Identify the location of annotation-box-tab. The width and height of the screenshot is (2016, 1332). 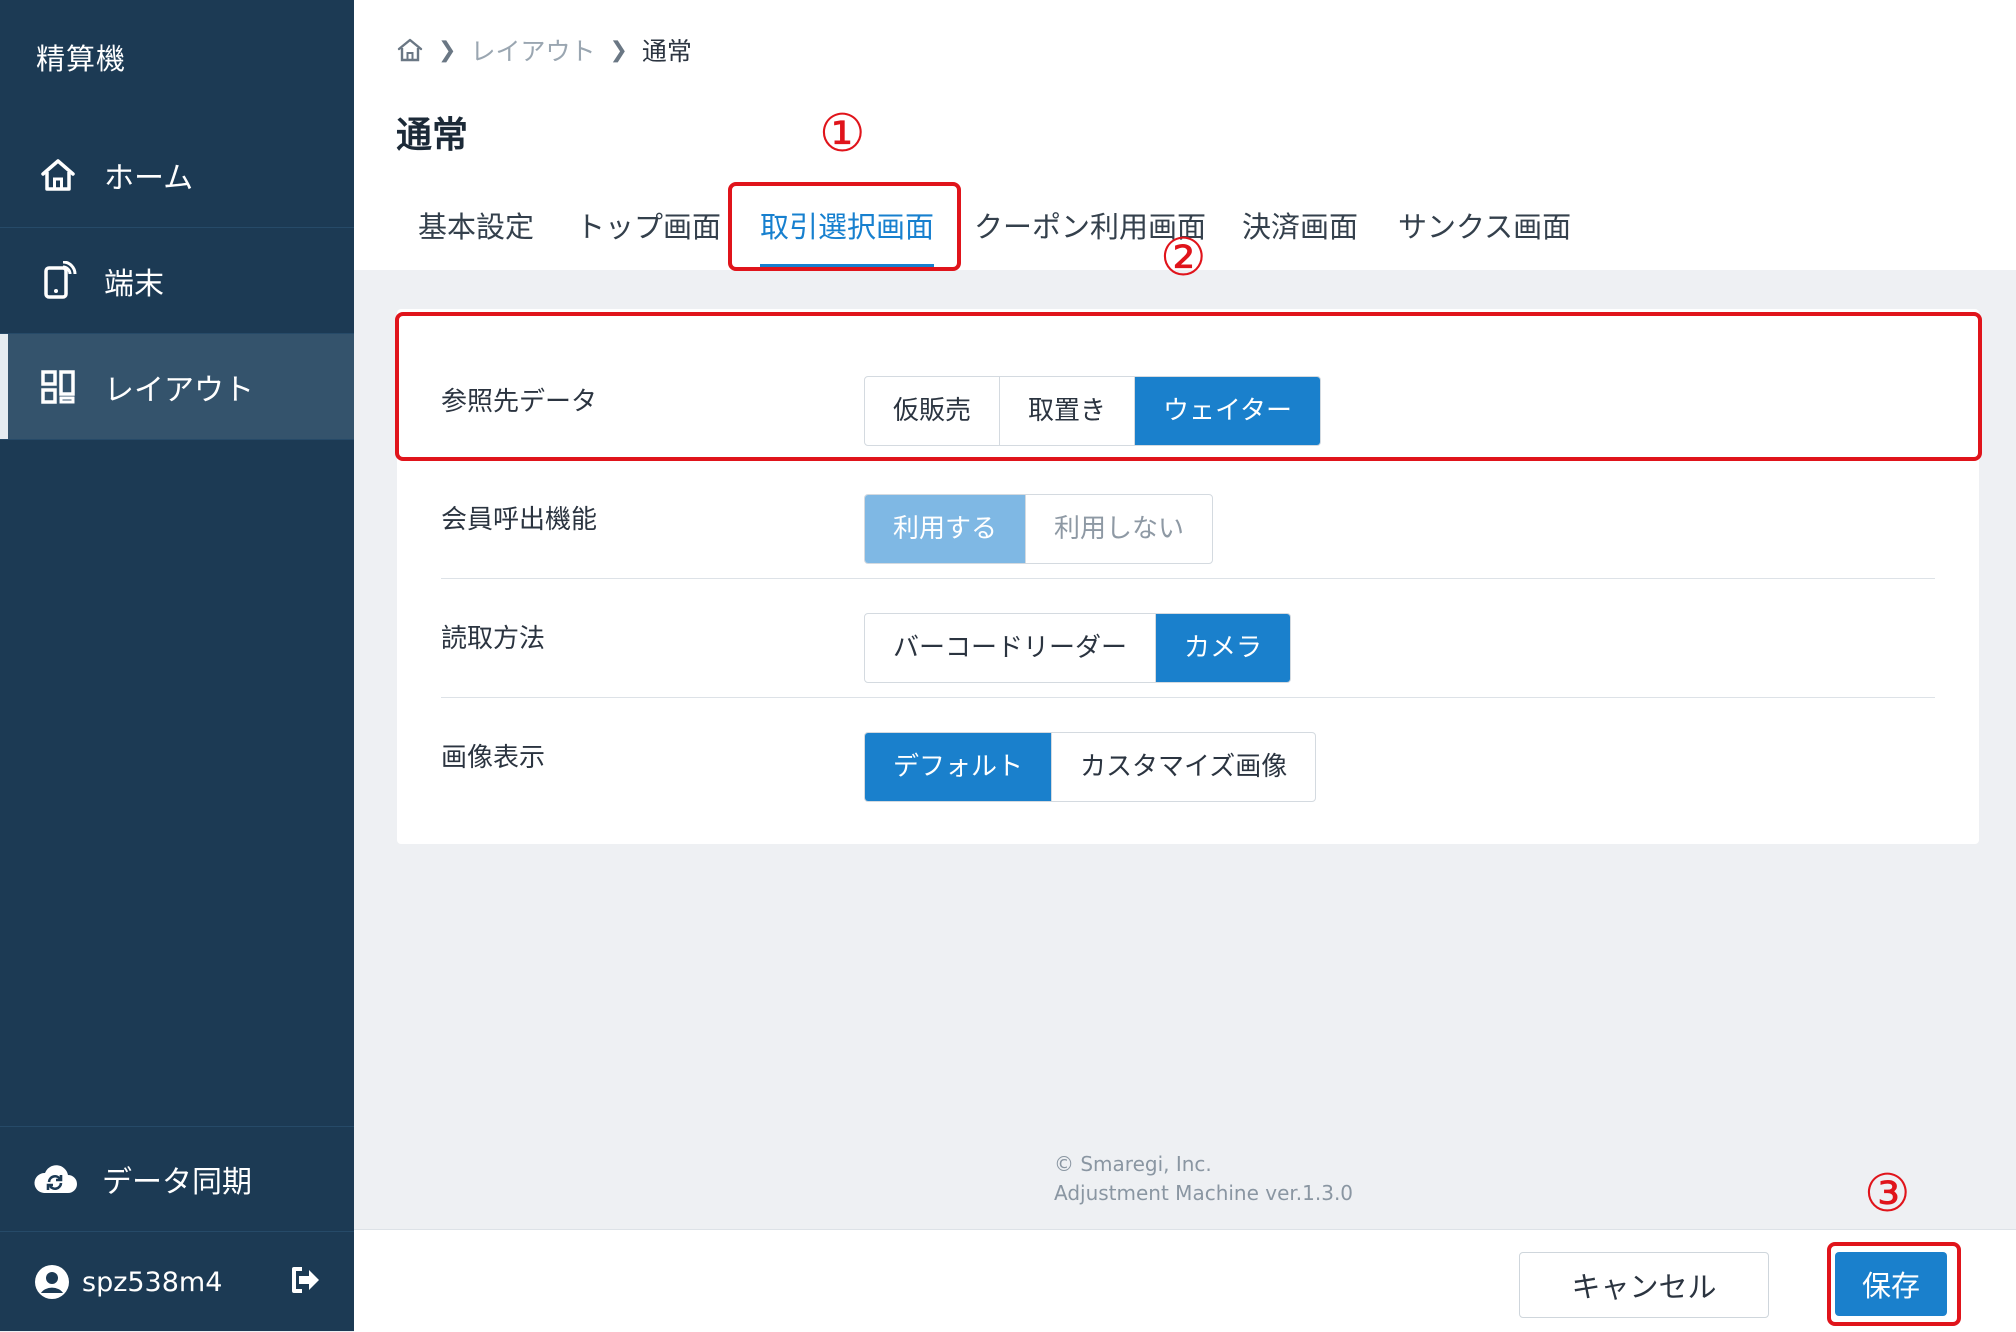
(844, 226).